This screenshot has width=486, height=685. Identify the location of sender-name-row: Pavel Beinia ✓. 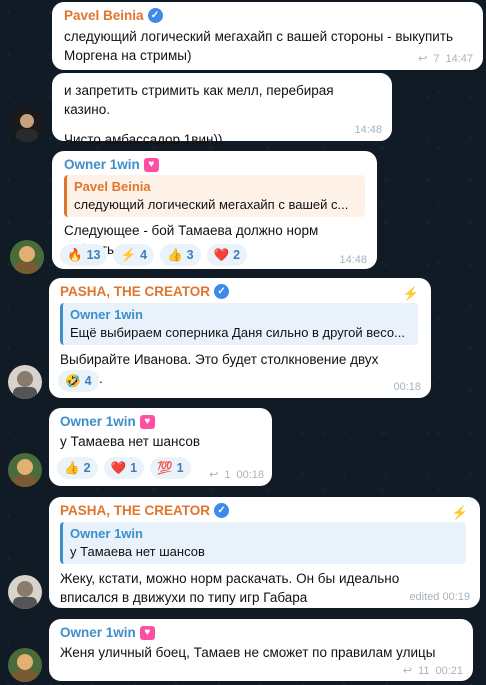
(267, 15).